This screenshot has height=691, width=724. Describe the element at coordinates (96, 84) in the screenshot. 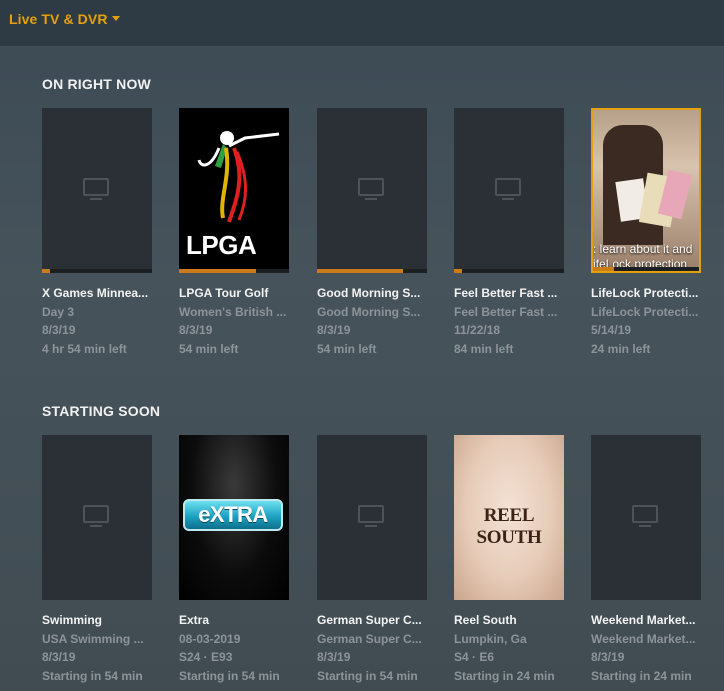

I see `section-title-on-right-now: ON RIGHT NOW` at that location.